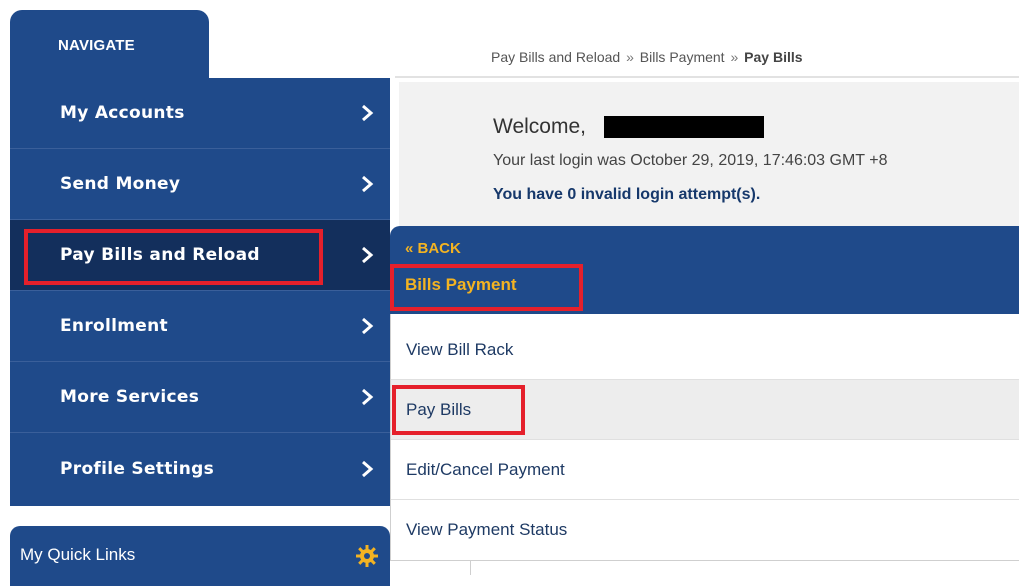 The height and width of the screenshot is (586, 1019). Describe the element at coordinates (200, 326) in the screenshot. I see `nav-item-enrollment: Enrollment` at that location.